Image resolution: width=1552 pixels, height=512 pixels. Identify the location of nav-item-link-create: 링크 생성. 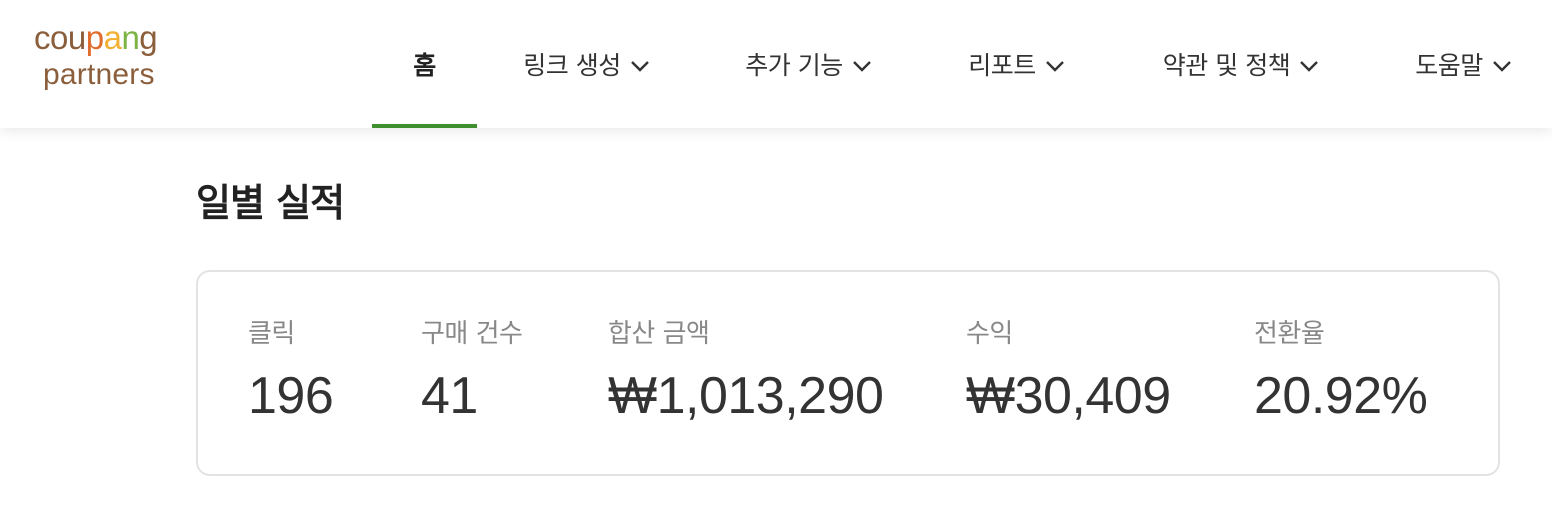
(587, 64).